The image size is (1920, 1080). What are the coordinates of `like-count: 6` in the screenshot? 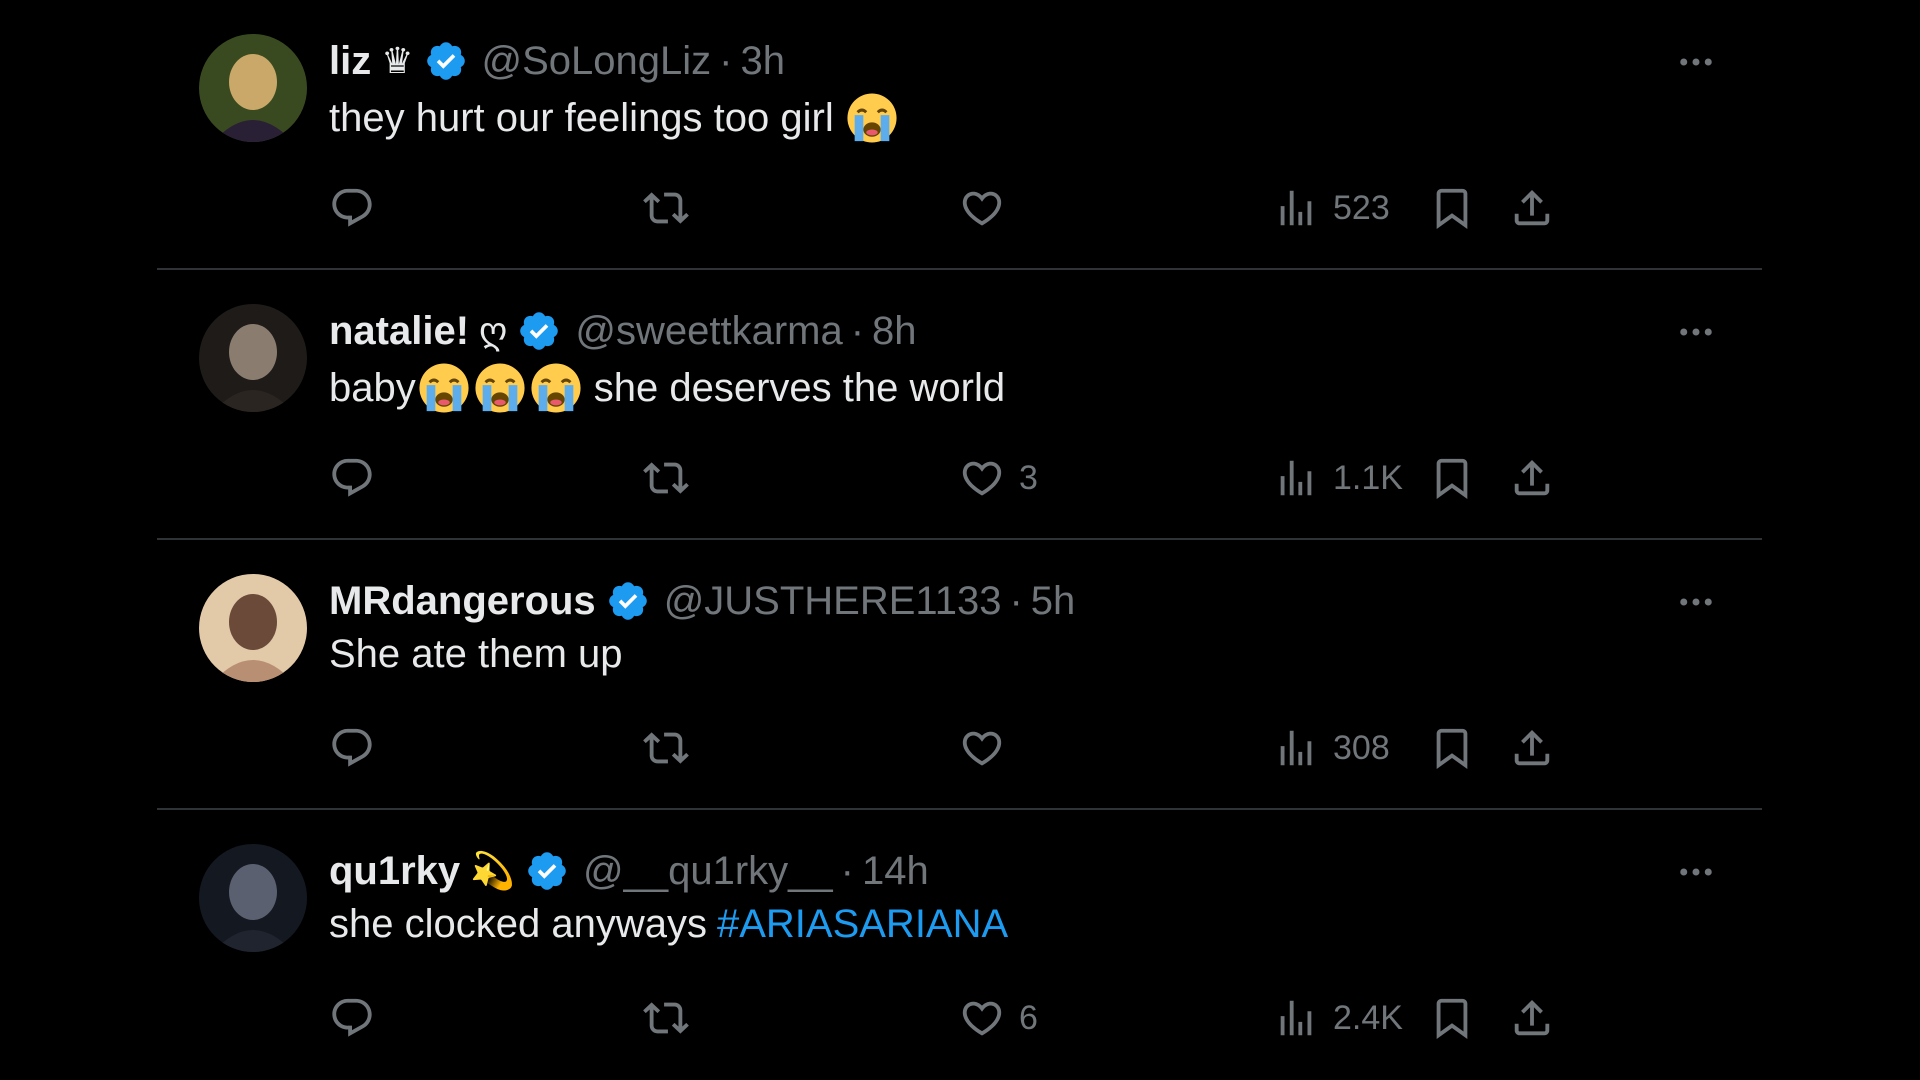 It's located at (1028, 1017).